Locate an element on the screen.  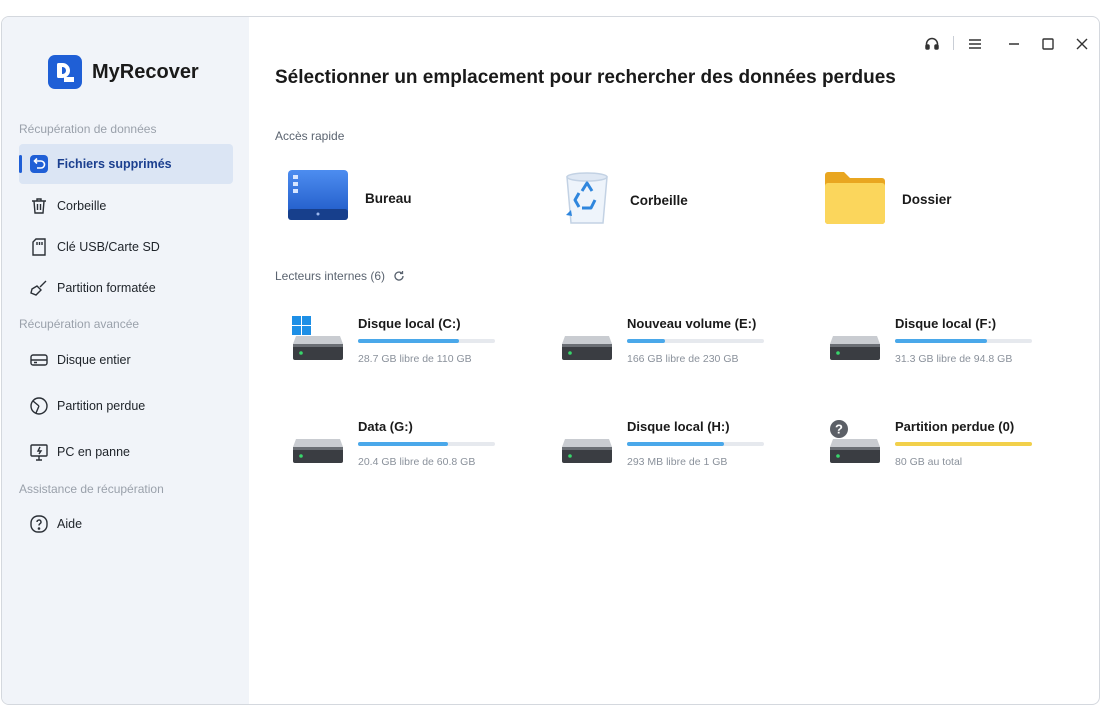
sidebar-item-label: Aide is located at coordinates (70, 524).